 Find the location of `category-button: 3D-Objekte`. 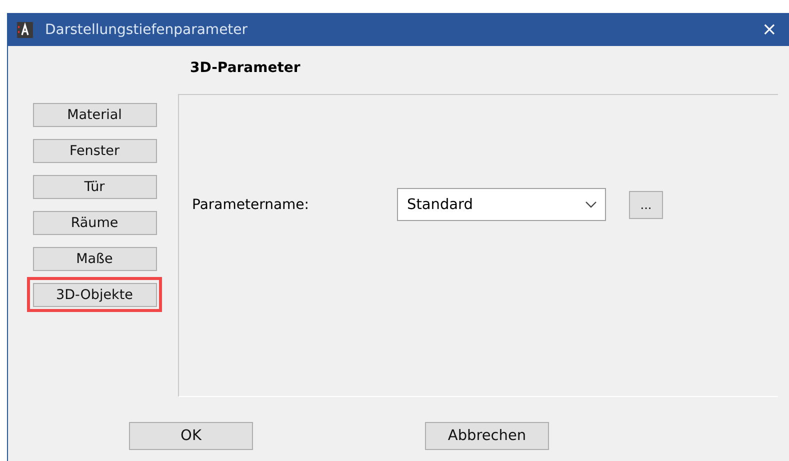

category-button: 3D-Objekte is located at coordinates (94, 294).